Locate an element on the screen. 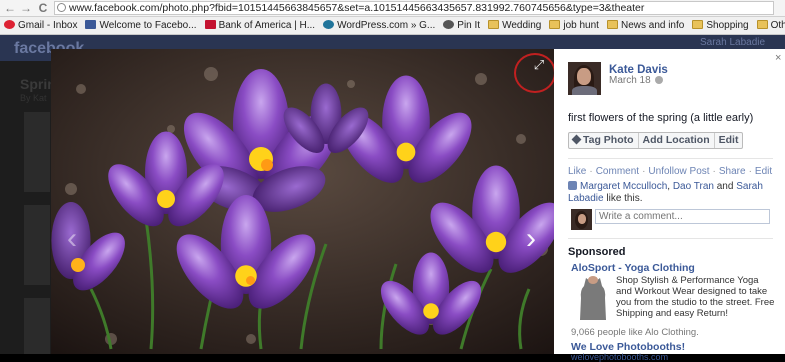  tag-photo-button: Tag Photo is located at coordinates (604, 140).